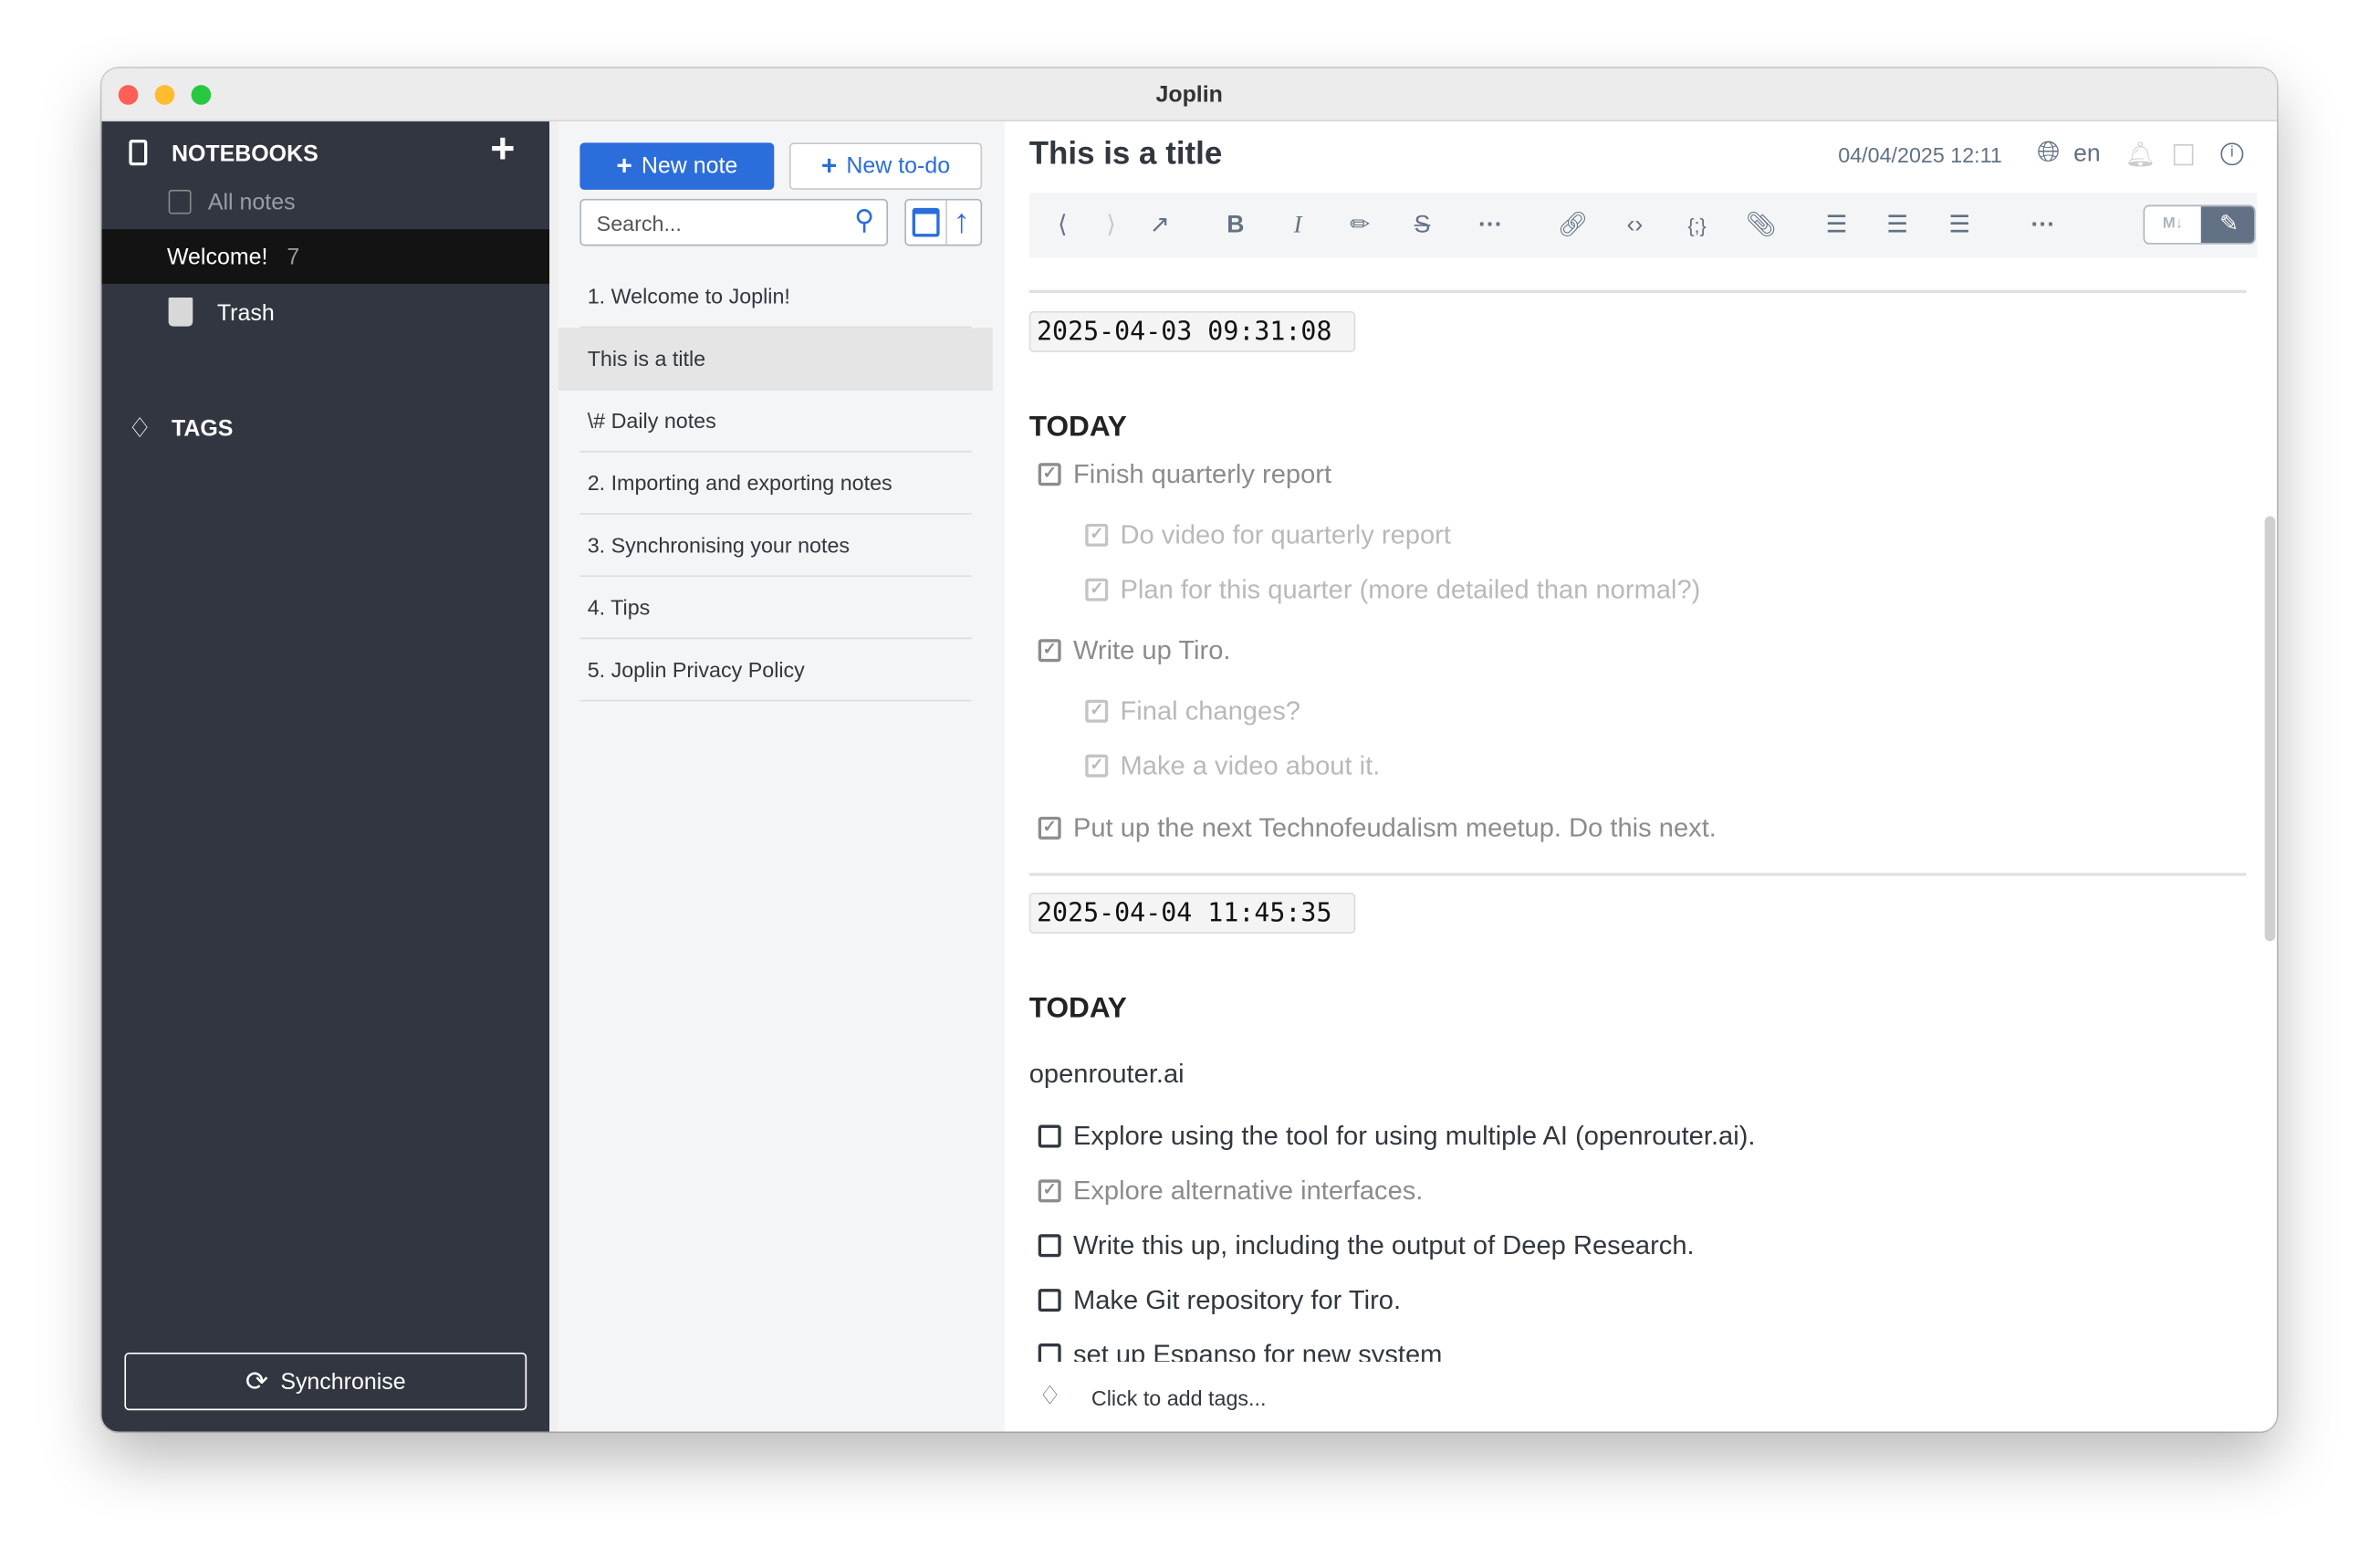  What do you see at coordinates (554, 776) in the screenshot?
I see `divider` at bounding box center [554, 776].